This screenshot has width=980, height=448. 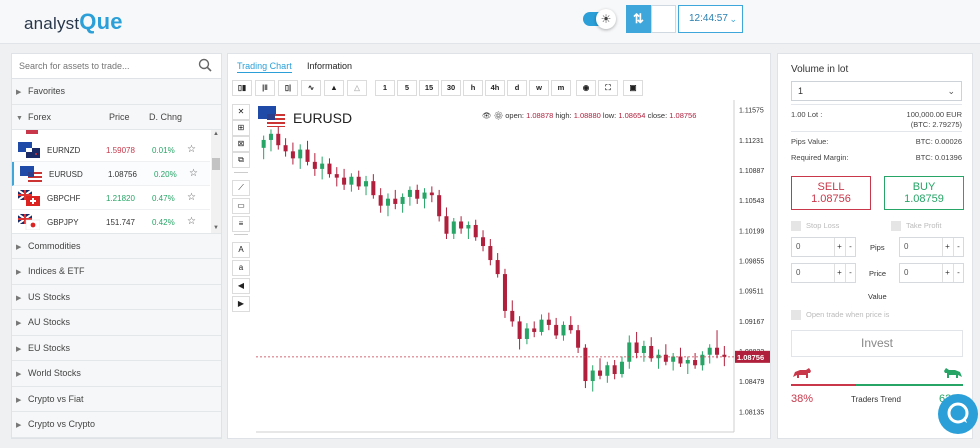 What do you see at coordinates (820, 69) in the screenshot?
I see `volume-label: Volume in lot` at bounding box center [820, 69].